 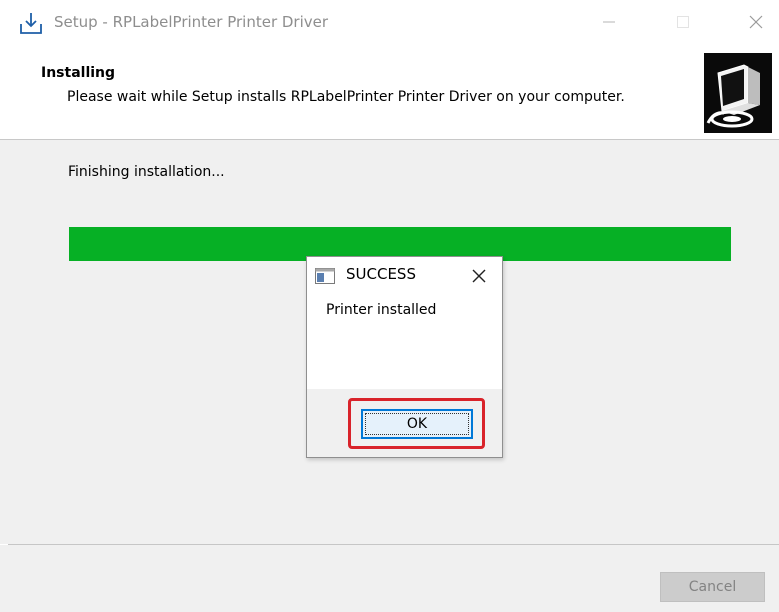 I want to click on setup-installer-icon, so click(x=31, y=23).